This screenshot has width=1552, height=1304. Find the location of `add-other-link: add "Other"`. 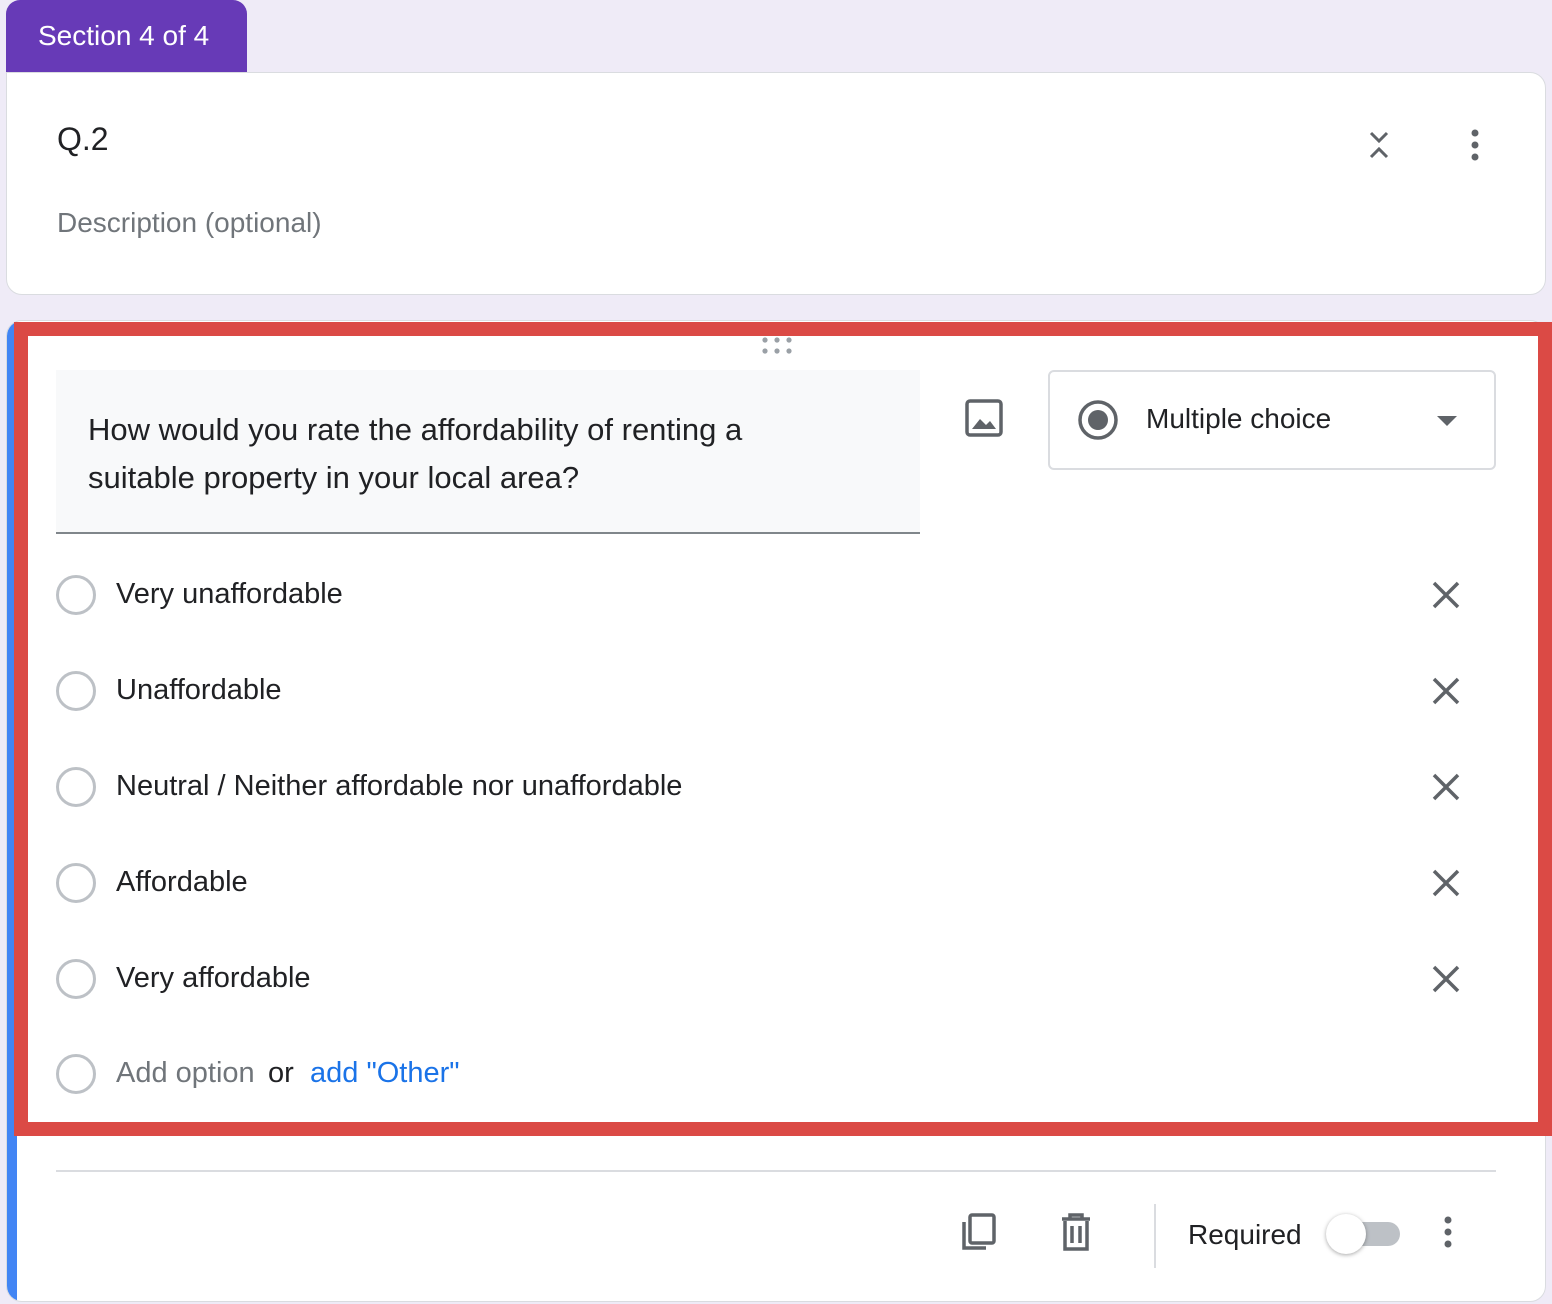

add-other-link: add "Other" is located at coordinates (385, 1073).